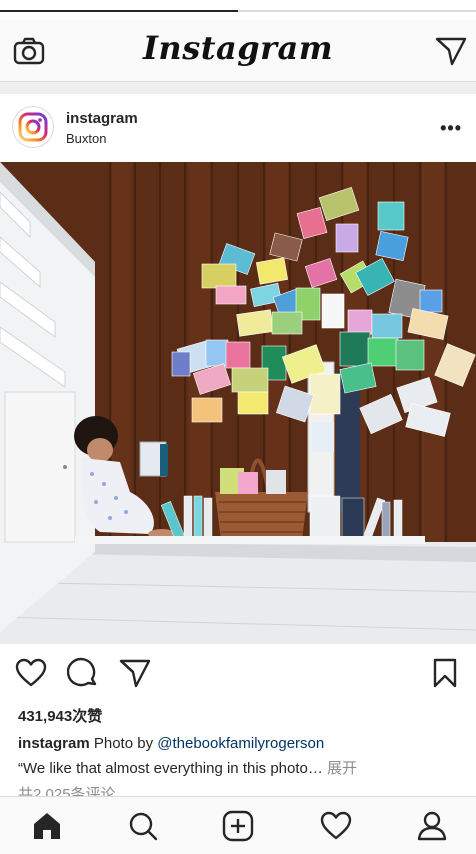  Describe the element at coordinates (238, 128) in the screenshot. I see `post-header: instagram Buxton •••` at that location.